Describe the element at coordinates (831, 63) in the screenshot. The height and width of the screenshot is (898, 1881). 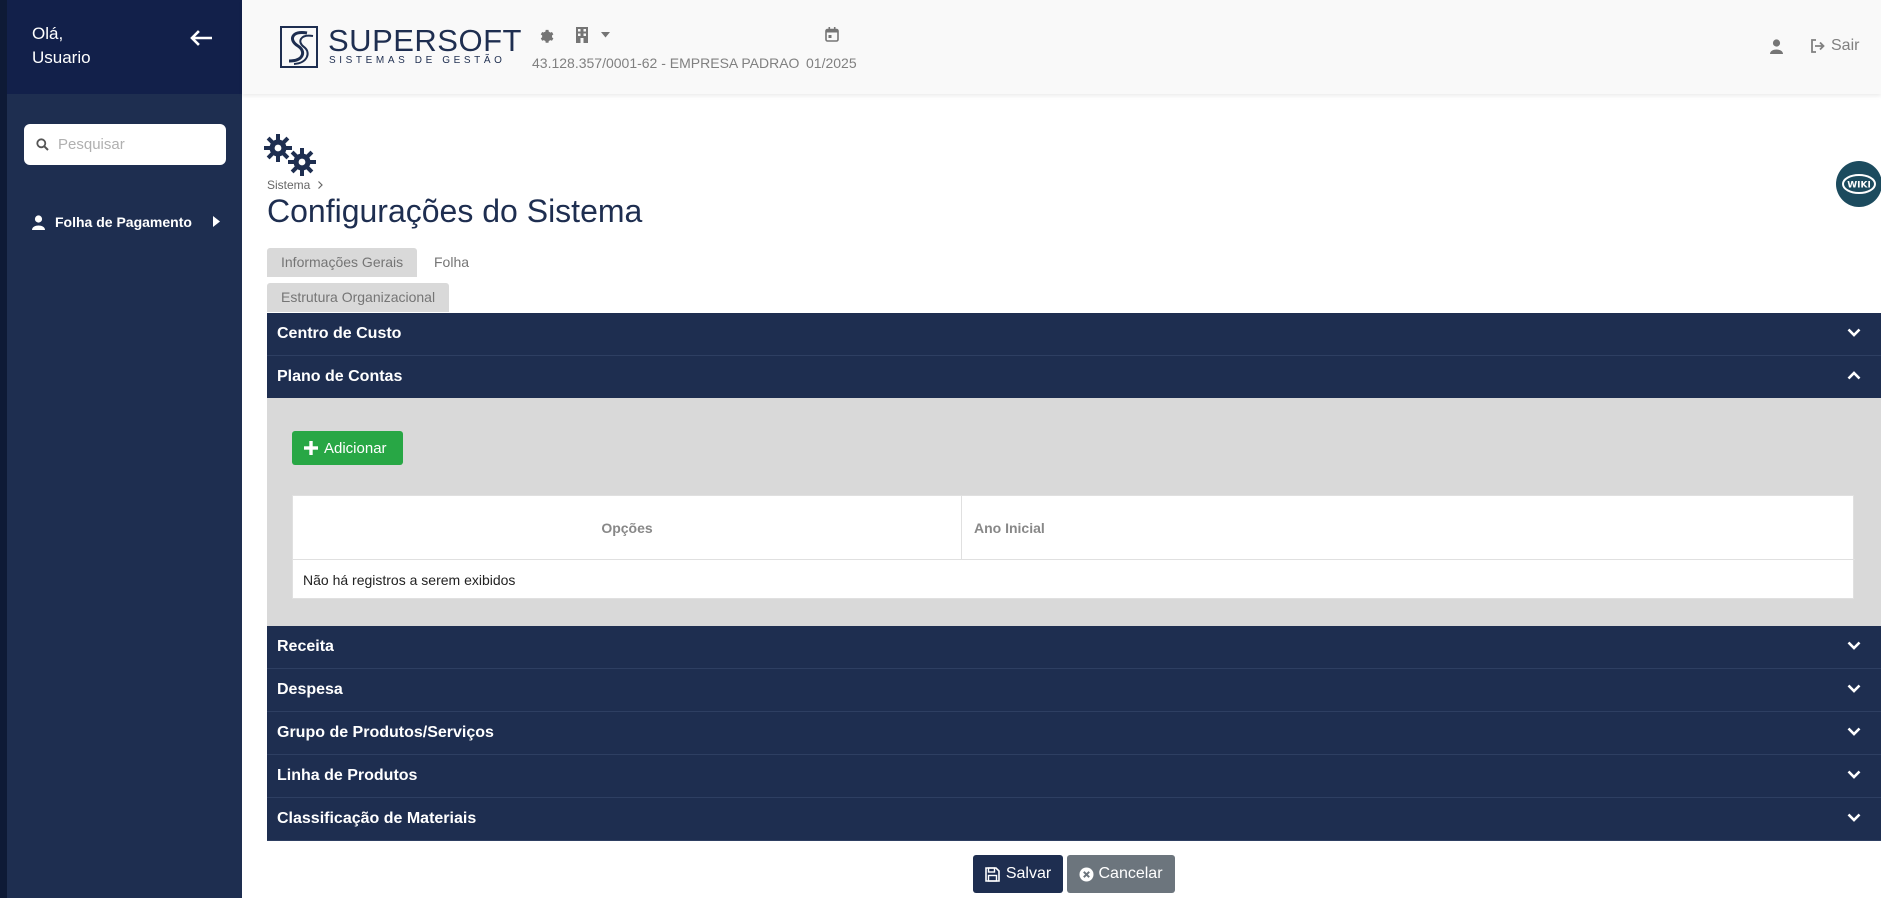
I see `period-label: 01/2025` at that location.